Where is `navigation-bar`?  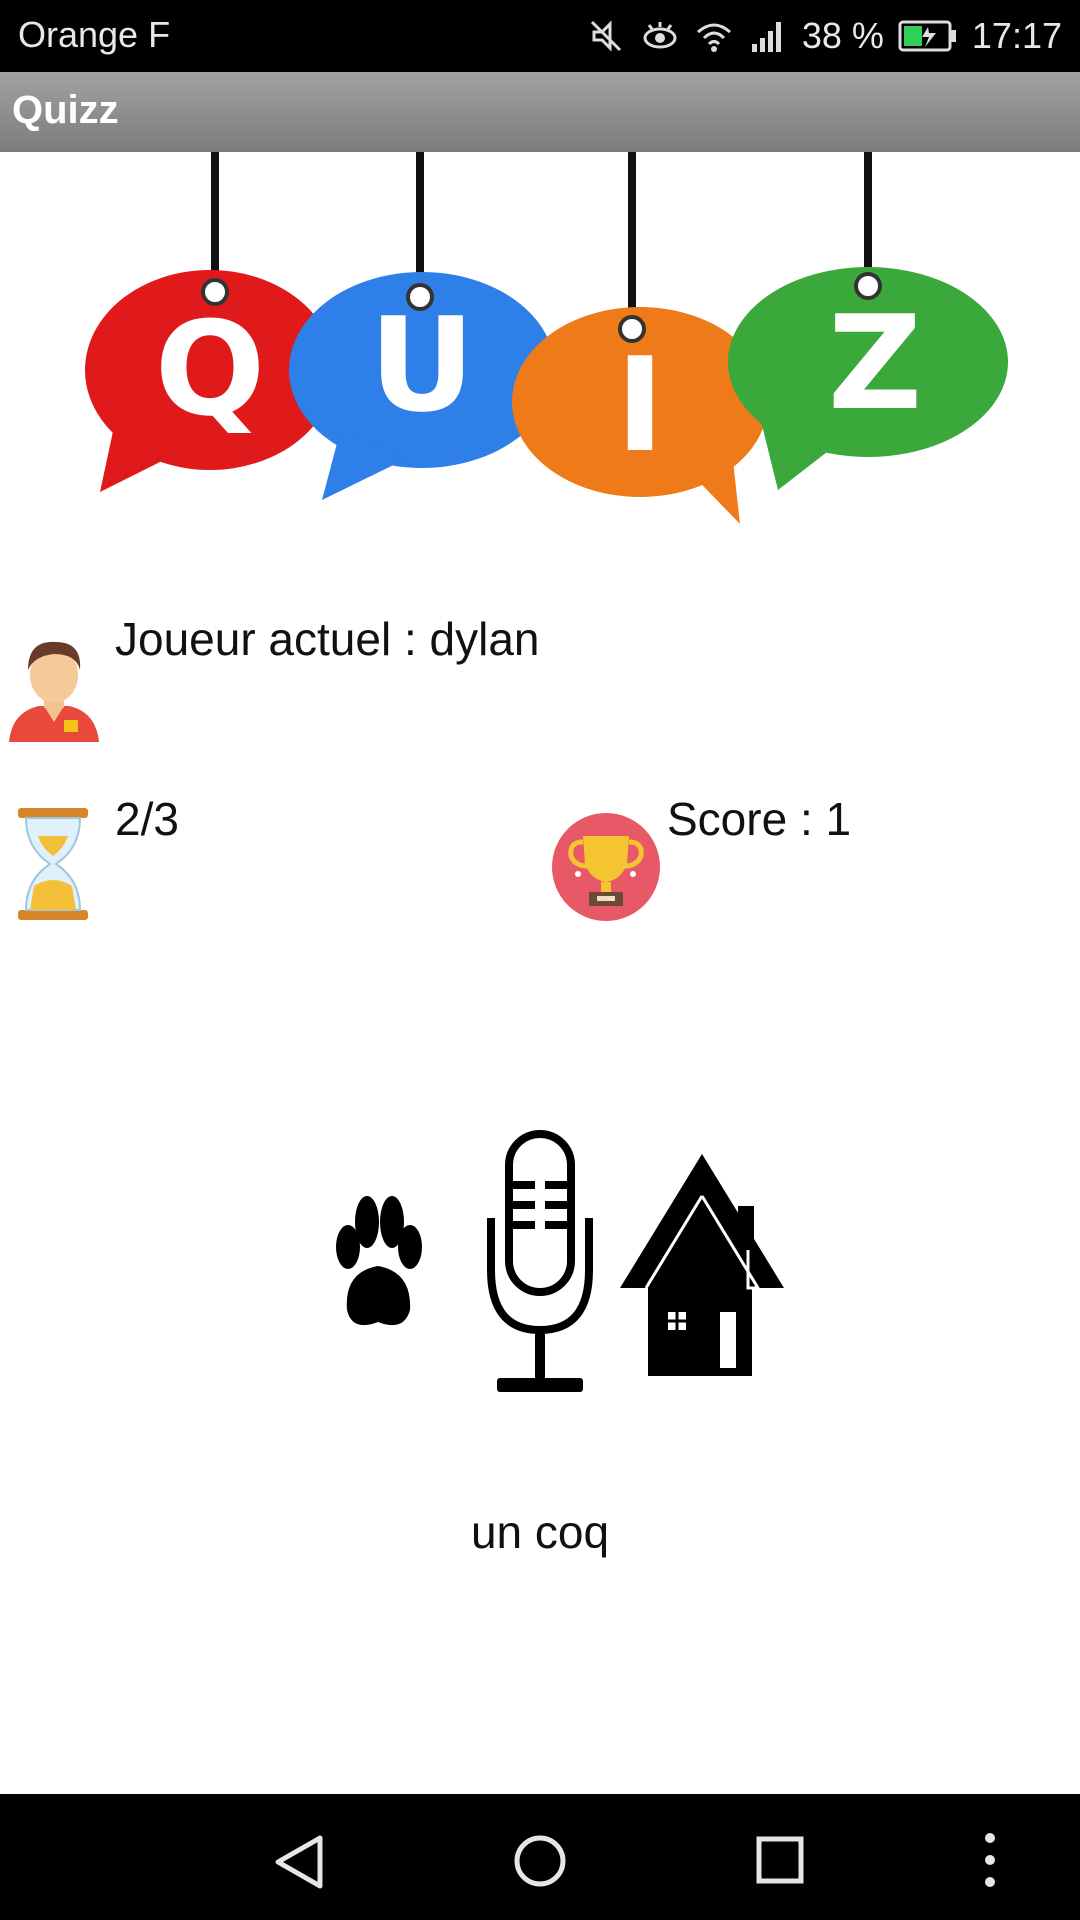 navigation-bar is located at coordinates (540, 1857).